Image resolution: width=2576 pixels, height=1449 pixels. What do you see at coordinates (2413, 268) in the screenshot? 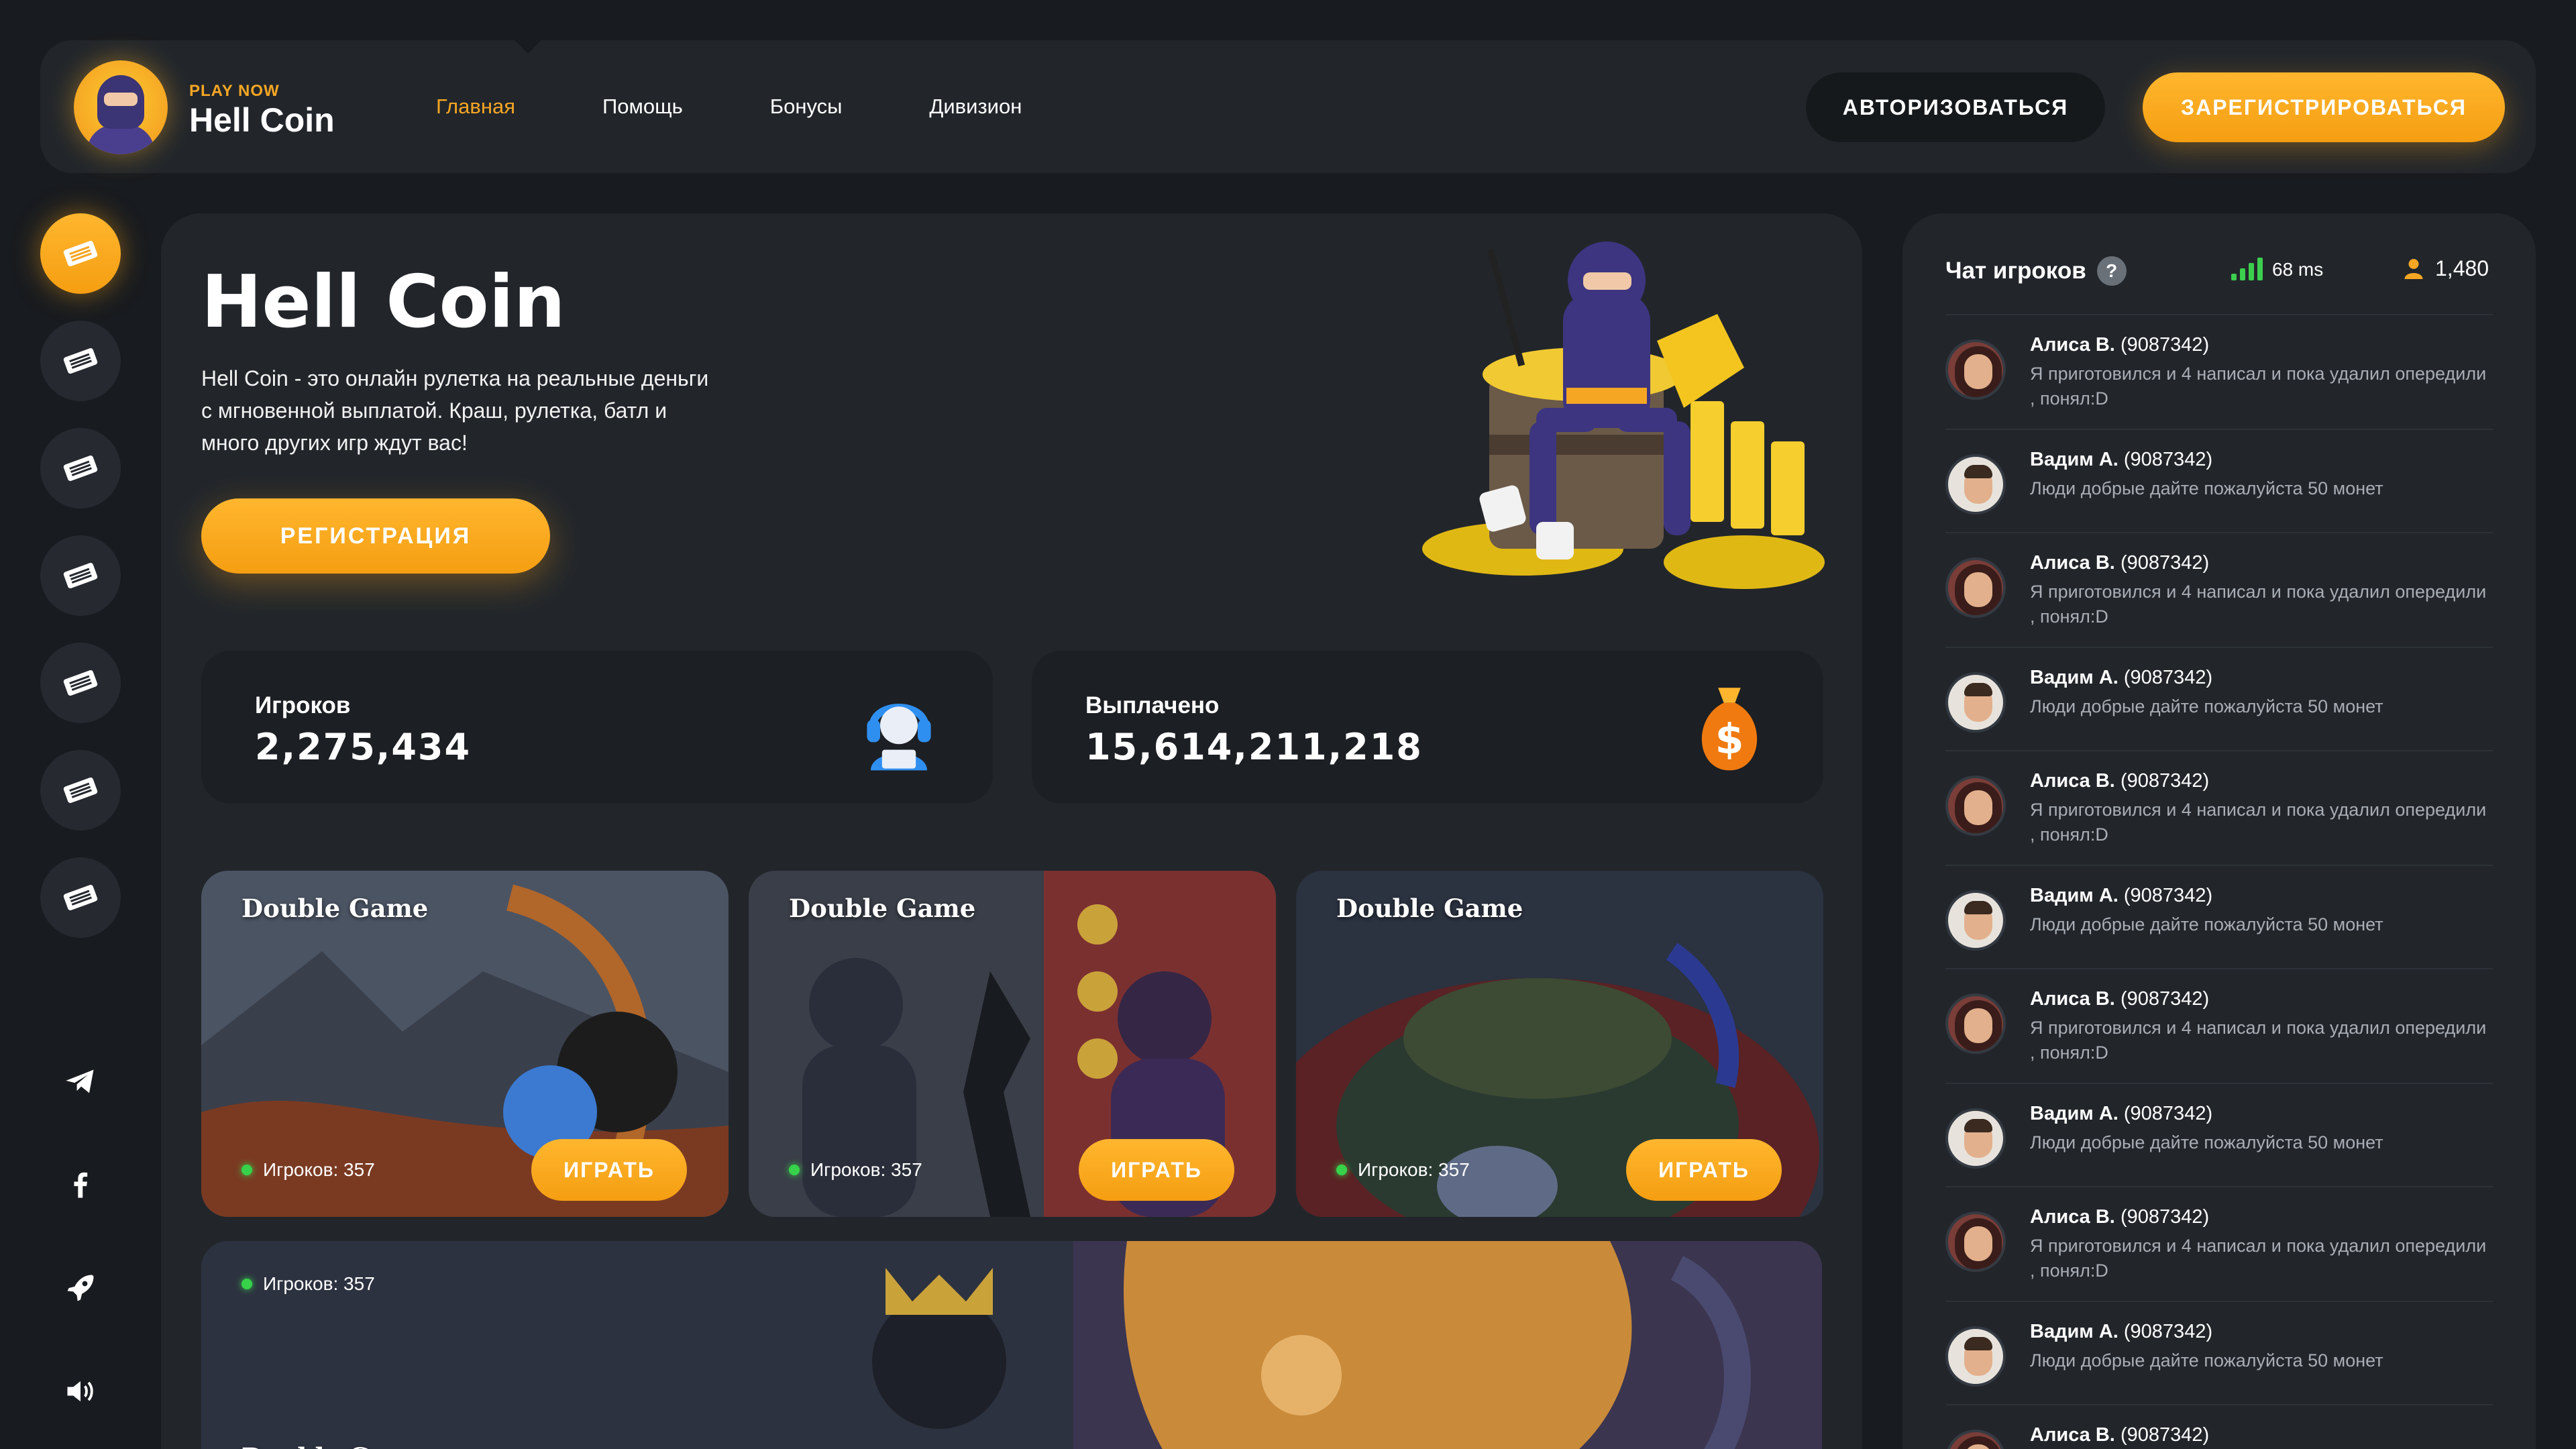
I see `user-icon` at bounding box center [2413, 268].